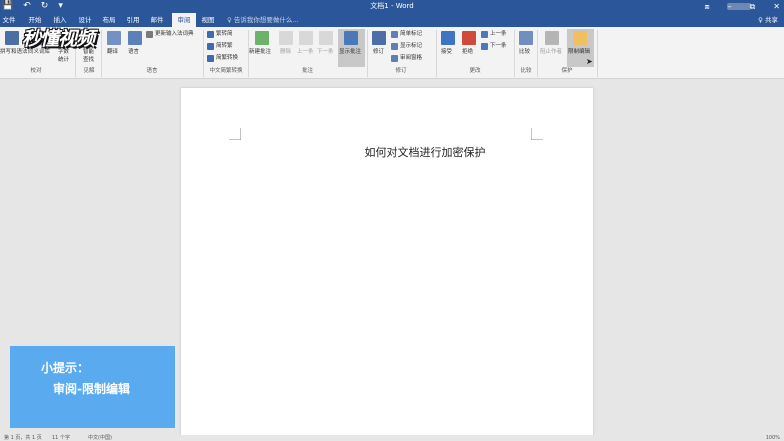 This screenshot has height=441, width=784. I want to click on block-authors-icon, so click(552, 38).